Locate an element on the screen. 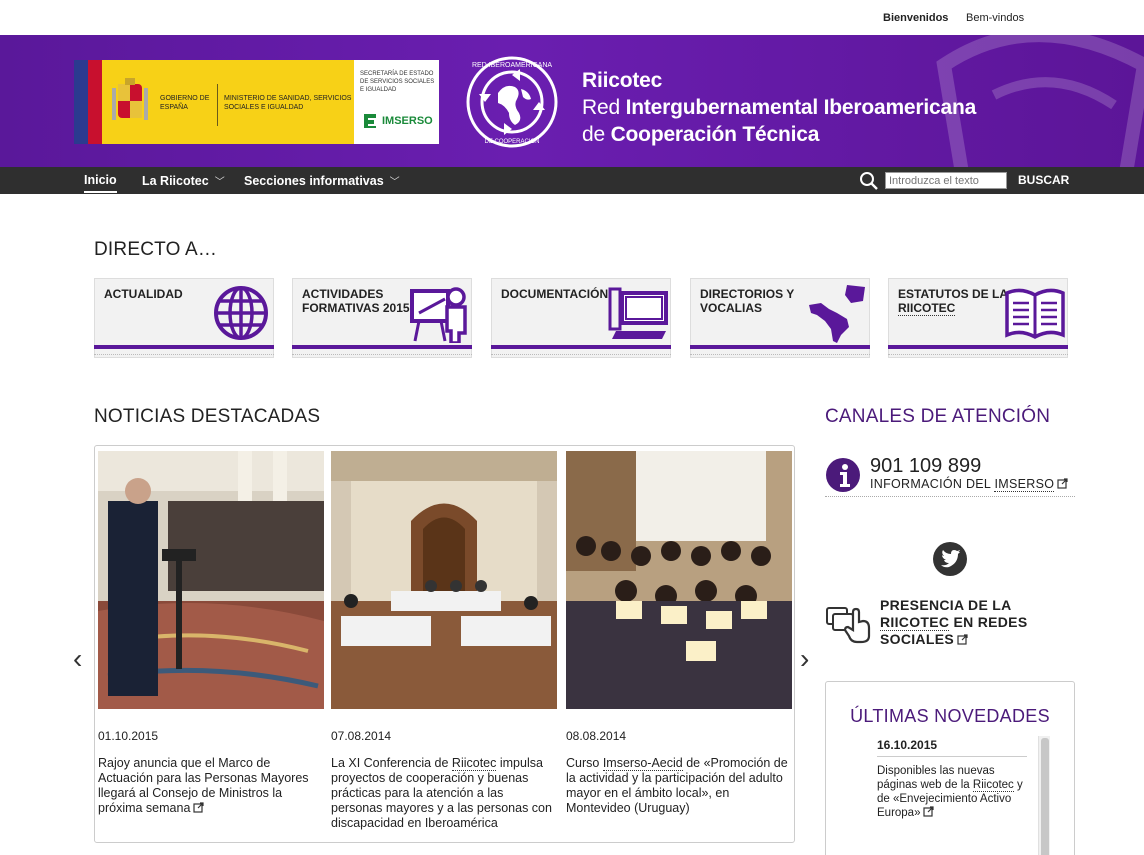  computer-icon is located at coordinates (638, 313).